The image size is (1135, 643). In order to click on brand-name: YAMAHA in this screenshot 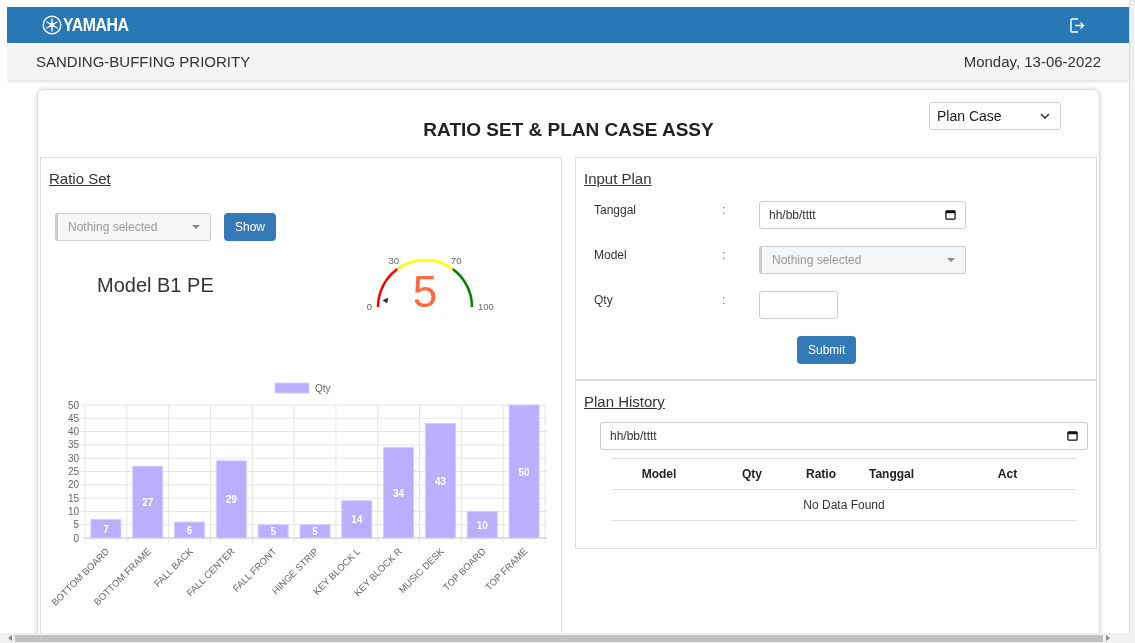, I will do `click(96, 25)`.